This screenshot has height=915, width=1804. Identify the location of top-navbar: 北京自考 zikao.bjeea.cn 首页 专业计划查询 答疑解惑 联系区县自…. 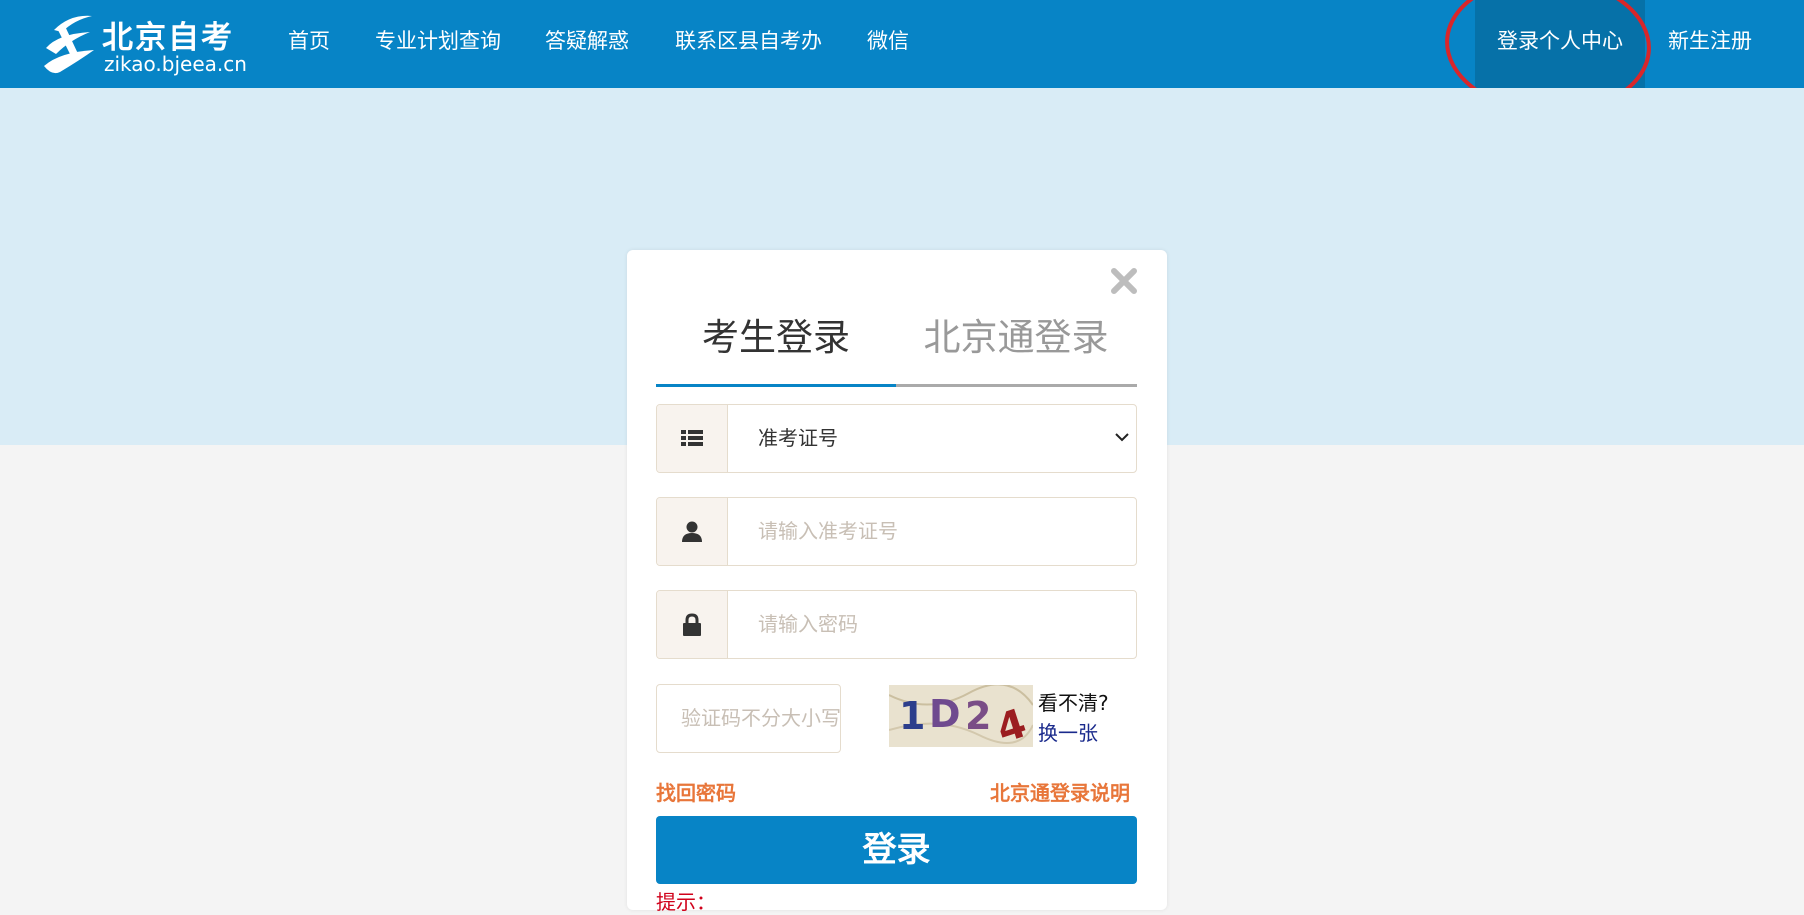
(902, 44).